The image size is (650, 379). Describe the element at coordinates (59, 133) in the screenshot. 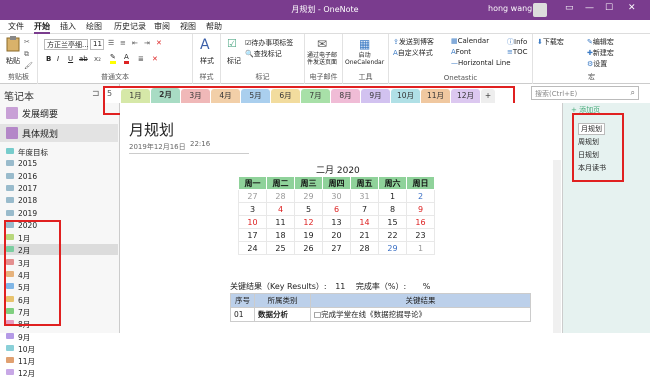

I see `notebook-item: 具体规划` at that location.